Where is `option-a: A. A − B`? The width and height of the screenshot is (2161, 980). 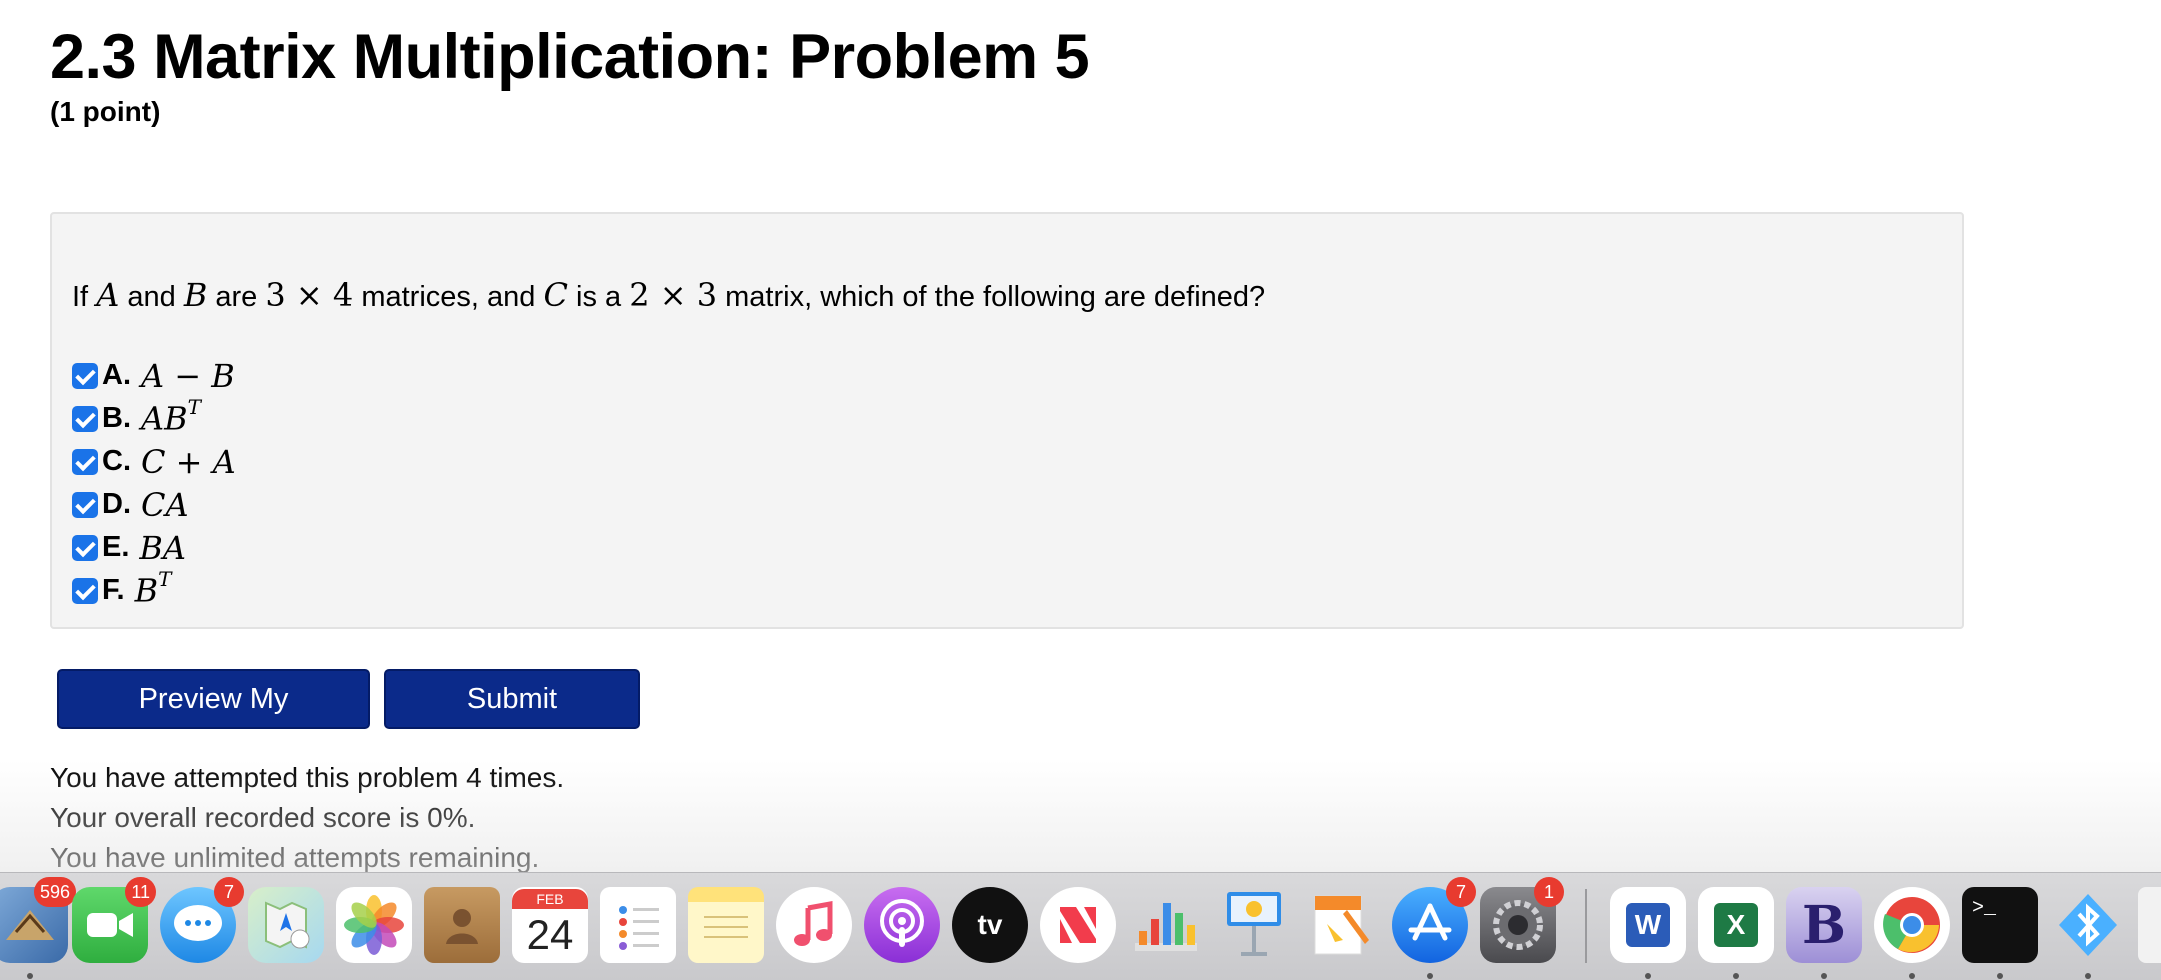 option-a: A. A − B is located at coordinates (154, 375).